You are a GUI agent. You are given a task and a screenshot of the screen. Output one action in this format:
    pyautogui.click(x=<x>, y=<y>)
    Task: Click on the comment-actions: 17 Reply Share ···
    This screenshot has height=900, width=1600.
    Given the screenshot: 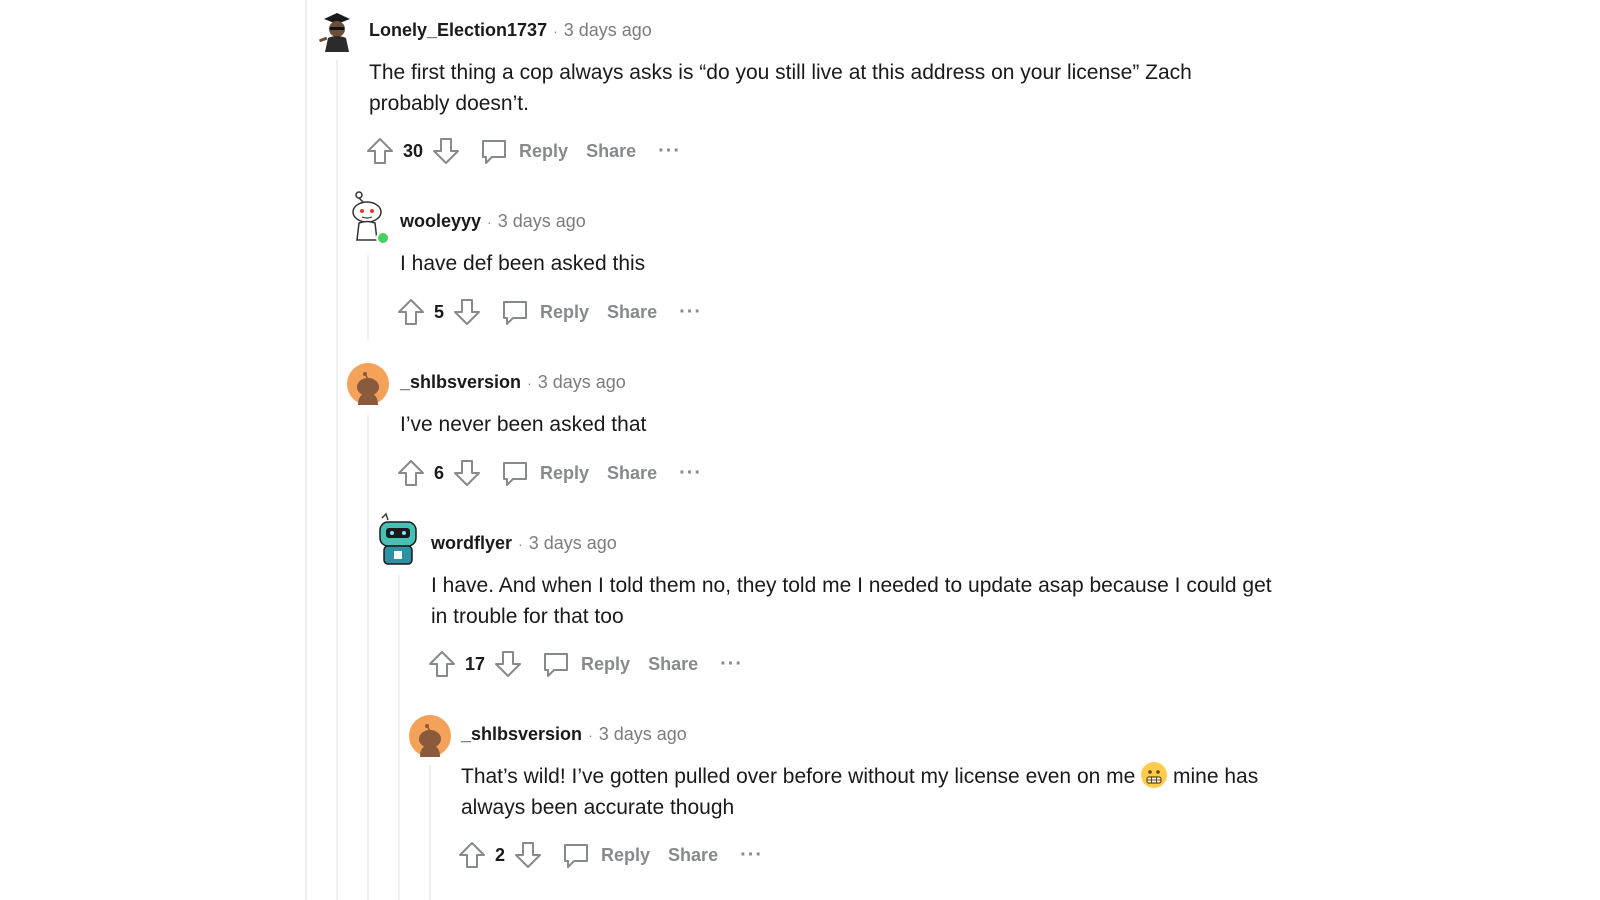 What is the action you would take?
    pyautogui.click(x=585, y=664)
    